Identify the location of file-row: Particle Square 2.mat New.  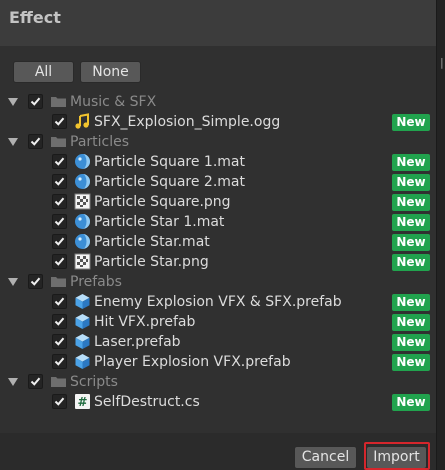
(218, 182).